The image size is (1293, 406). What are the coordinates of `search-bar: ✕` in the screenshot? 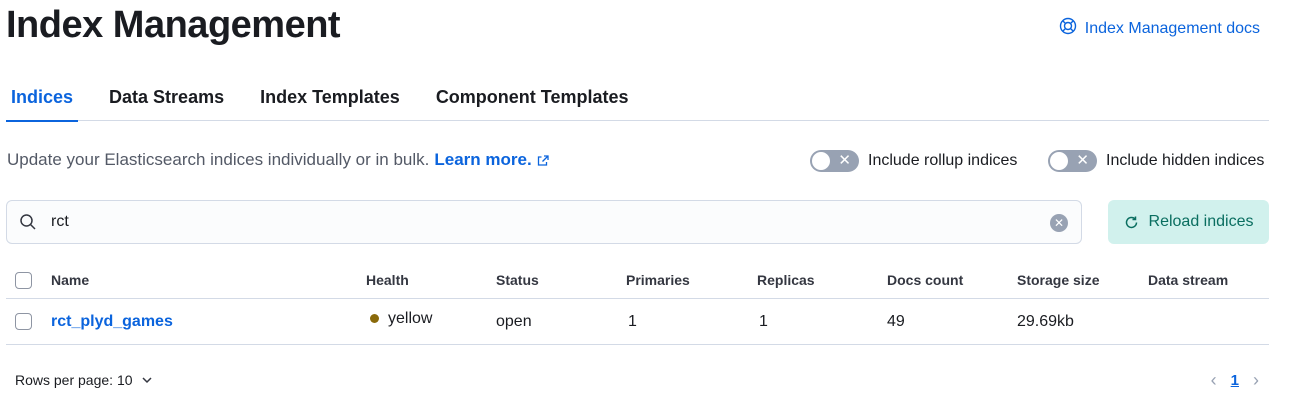 It's located at (544, 222).